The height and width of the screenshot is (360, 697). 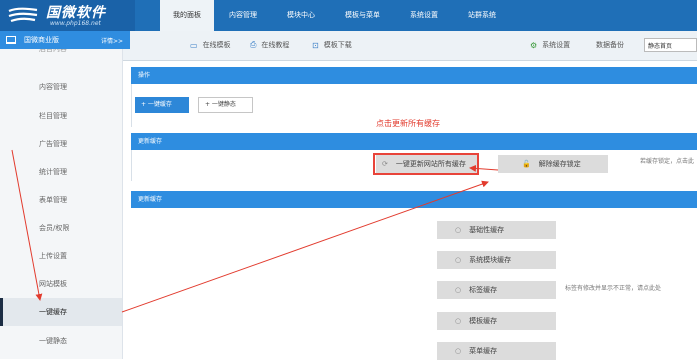 What do you see at coordinates (41, 40) in the screenshot?
I see `sidebar-header-title: 国微商业版` at bounding box center [41, 40].